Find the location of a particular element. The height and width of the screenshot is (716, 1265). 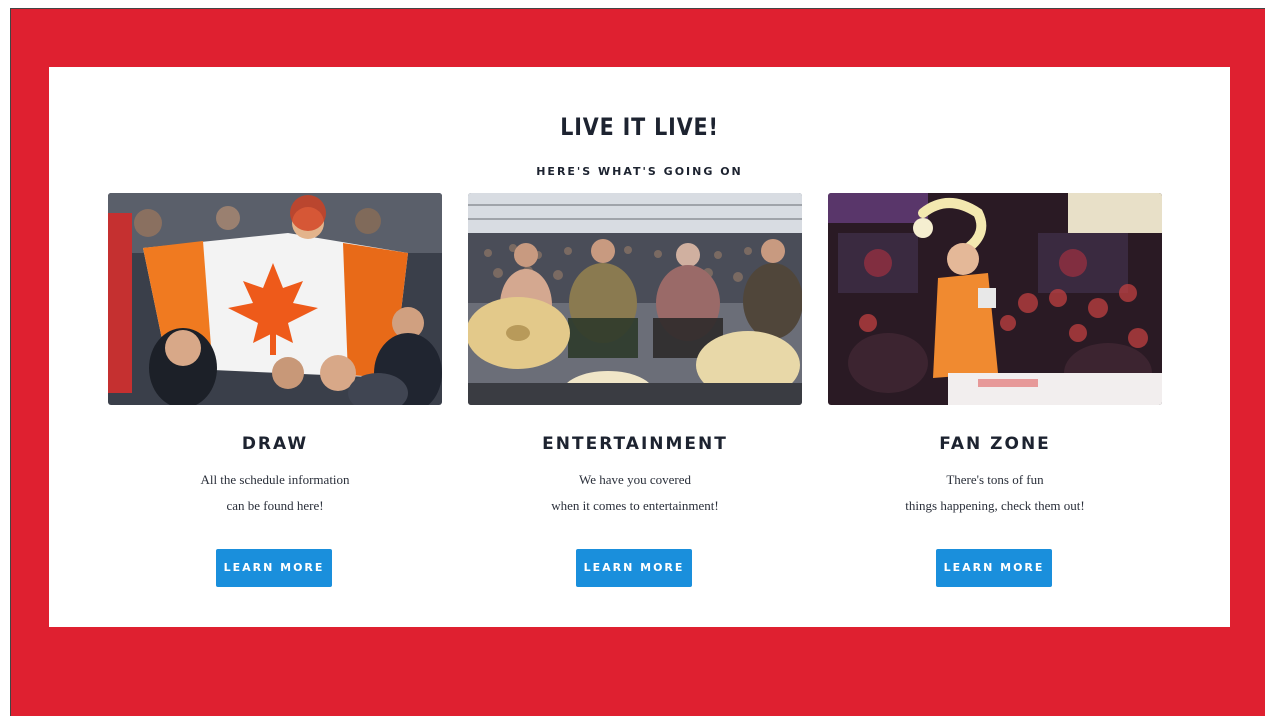

card-description-line: We have you covered is located at coordinates (635, 479).